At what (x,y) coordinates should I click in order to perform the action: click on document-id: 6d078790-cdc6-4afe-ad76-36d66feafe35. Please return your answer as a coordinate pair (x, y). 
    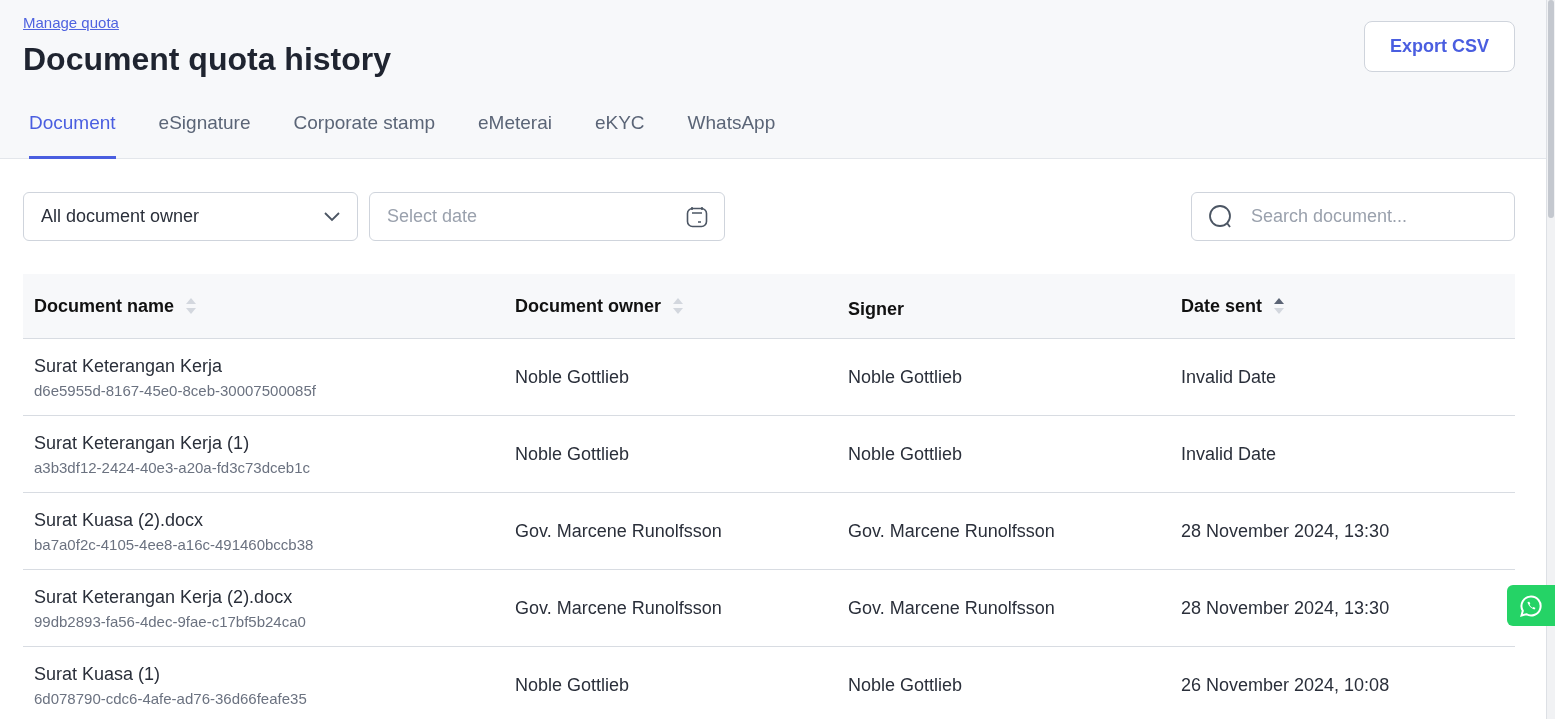
    Looking at the image, I should click on (171, 698).